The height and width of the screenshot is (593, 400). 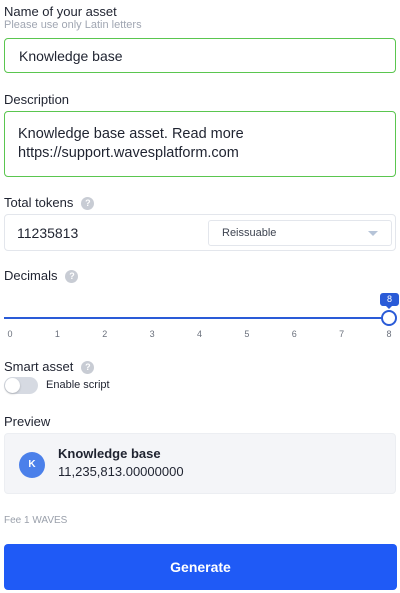 I want to click on asset-name-label: Name of your asset, so click(x=60, y=11).